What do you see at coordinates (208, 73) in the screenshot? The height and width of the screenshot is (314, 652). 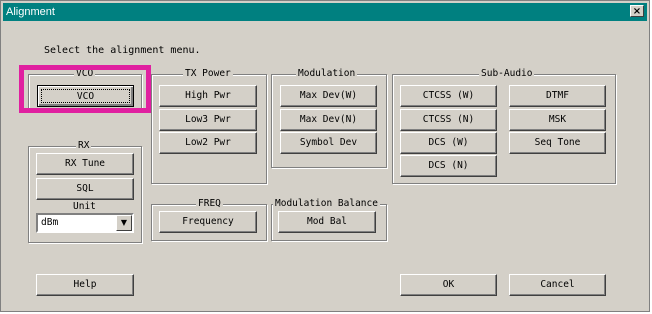 I see `tx-power-group-label: TX Power` at bounding box center [208, 73].